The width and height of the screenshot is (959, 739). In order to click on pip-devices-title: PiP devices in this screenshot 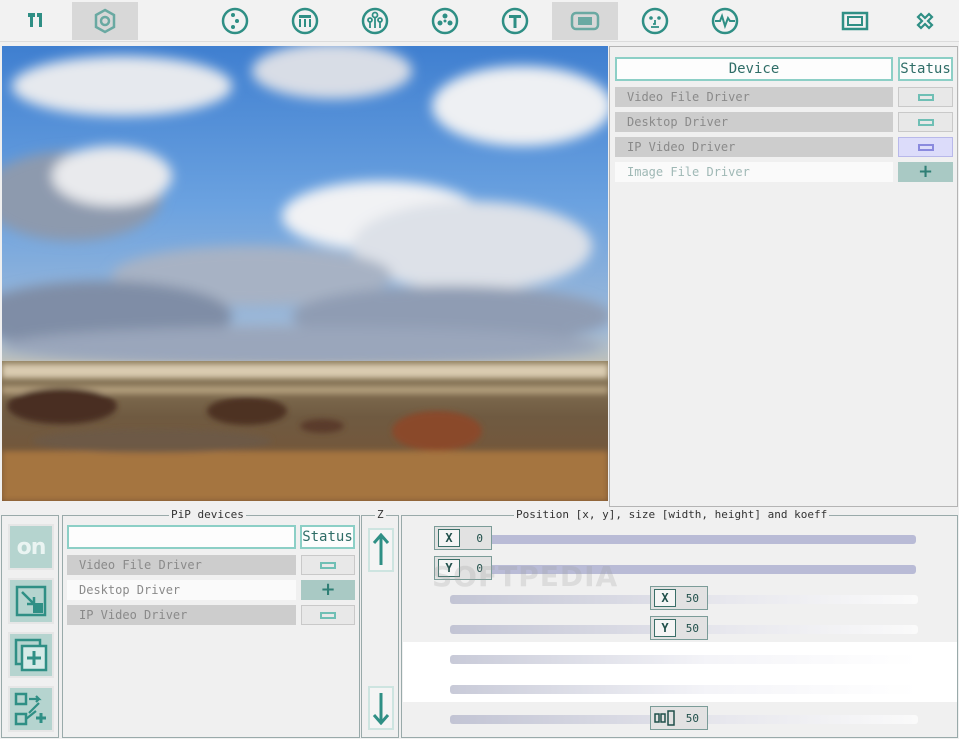, I will do `click(207, 514)`.